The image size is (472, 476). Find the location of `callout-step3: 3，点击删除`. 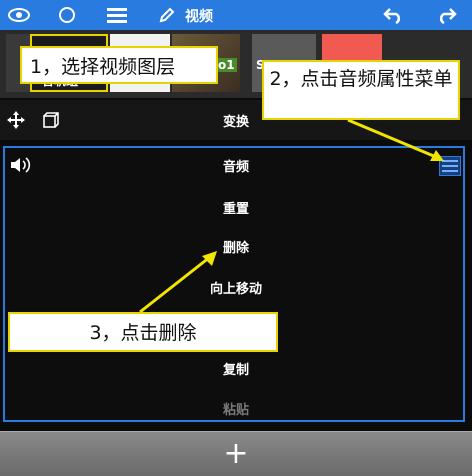

callout-step3: 3，点击删除 is located at coordinates (143, 332).